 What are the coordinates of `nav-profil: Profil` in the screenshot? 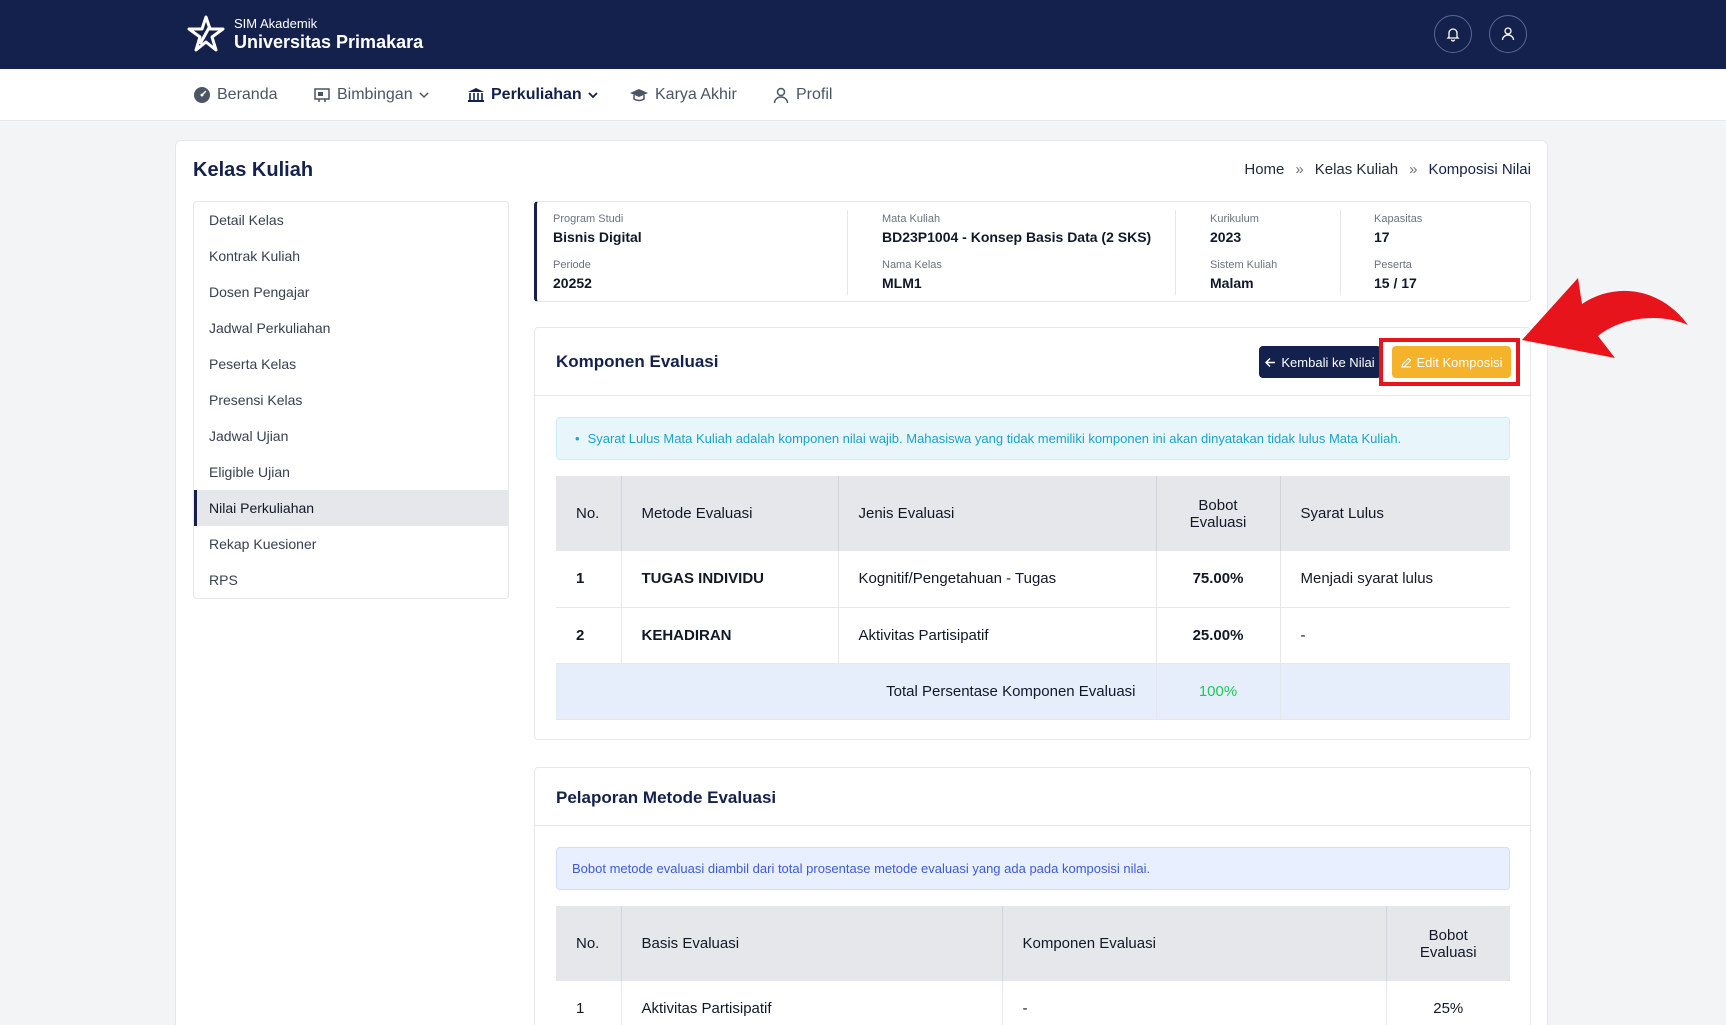 It's located at (802, 95).